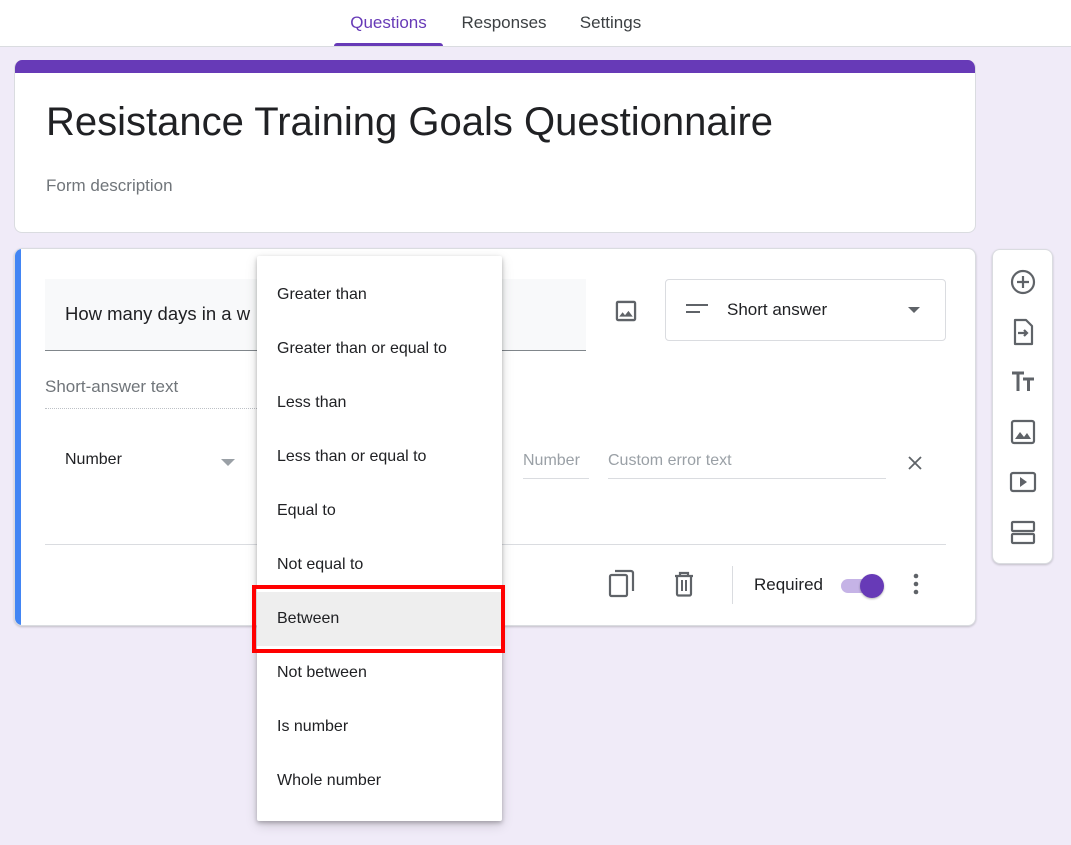  I want to click on validation-type-label: Number, so click(93, 459).